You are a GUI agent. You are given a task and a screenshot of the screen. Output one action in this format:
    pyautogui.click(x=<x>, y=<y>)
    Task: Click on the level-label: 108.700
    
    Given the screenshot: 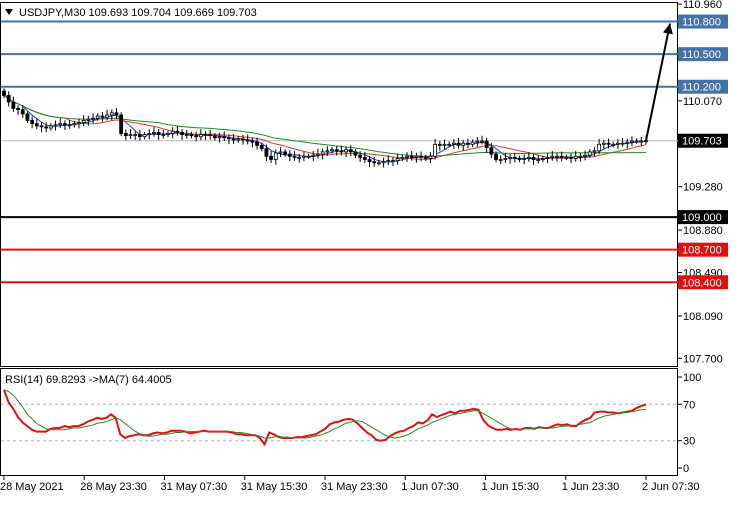 What is the action you would take?
    pyautogui.click(x=702, y=251)
    